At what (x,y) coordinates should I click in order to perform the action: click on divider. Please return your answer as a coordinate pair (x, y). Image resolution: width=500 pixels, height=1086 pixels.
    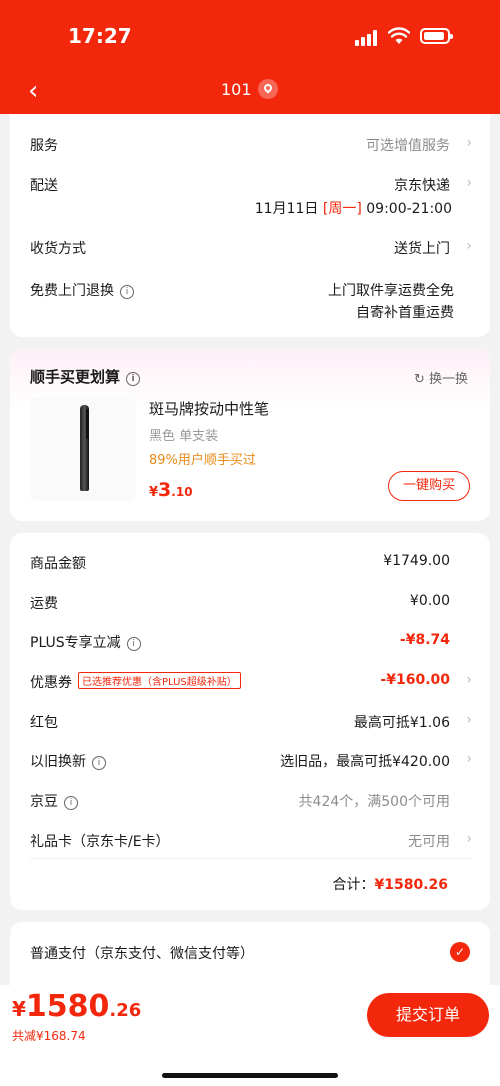
    Looking at the image, I should click on (251, 858).